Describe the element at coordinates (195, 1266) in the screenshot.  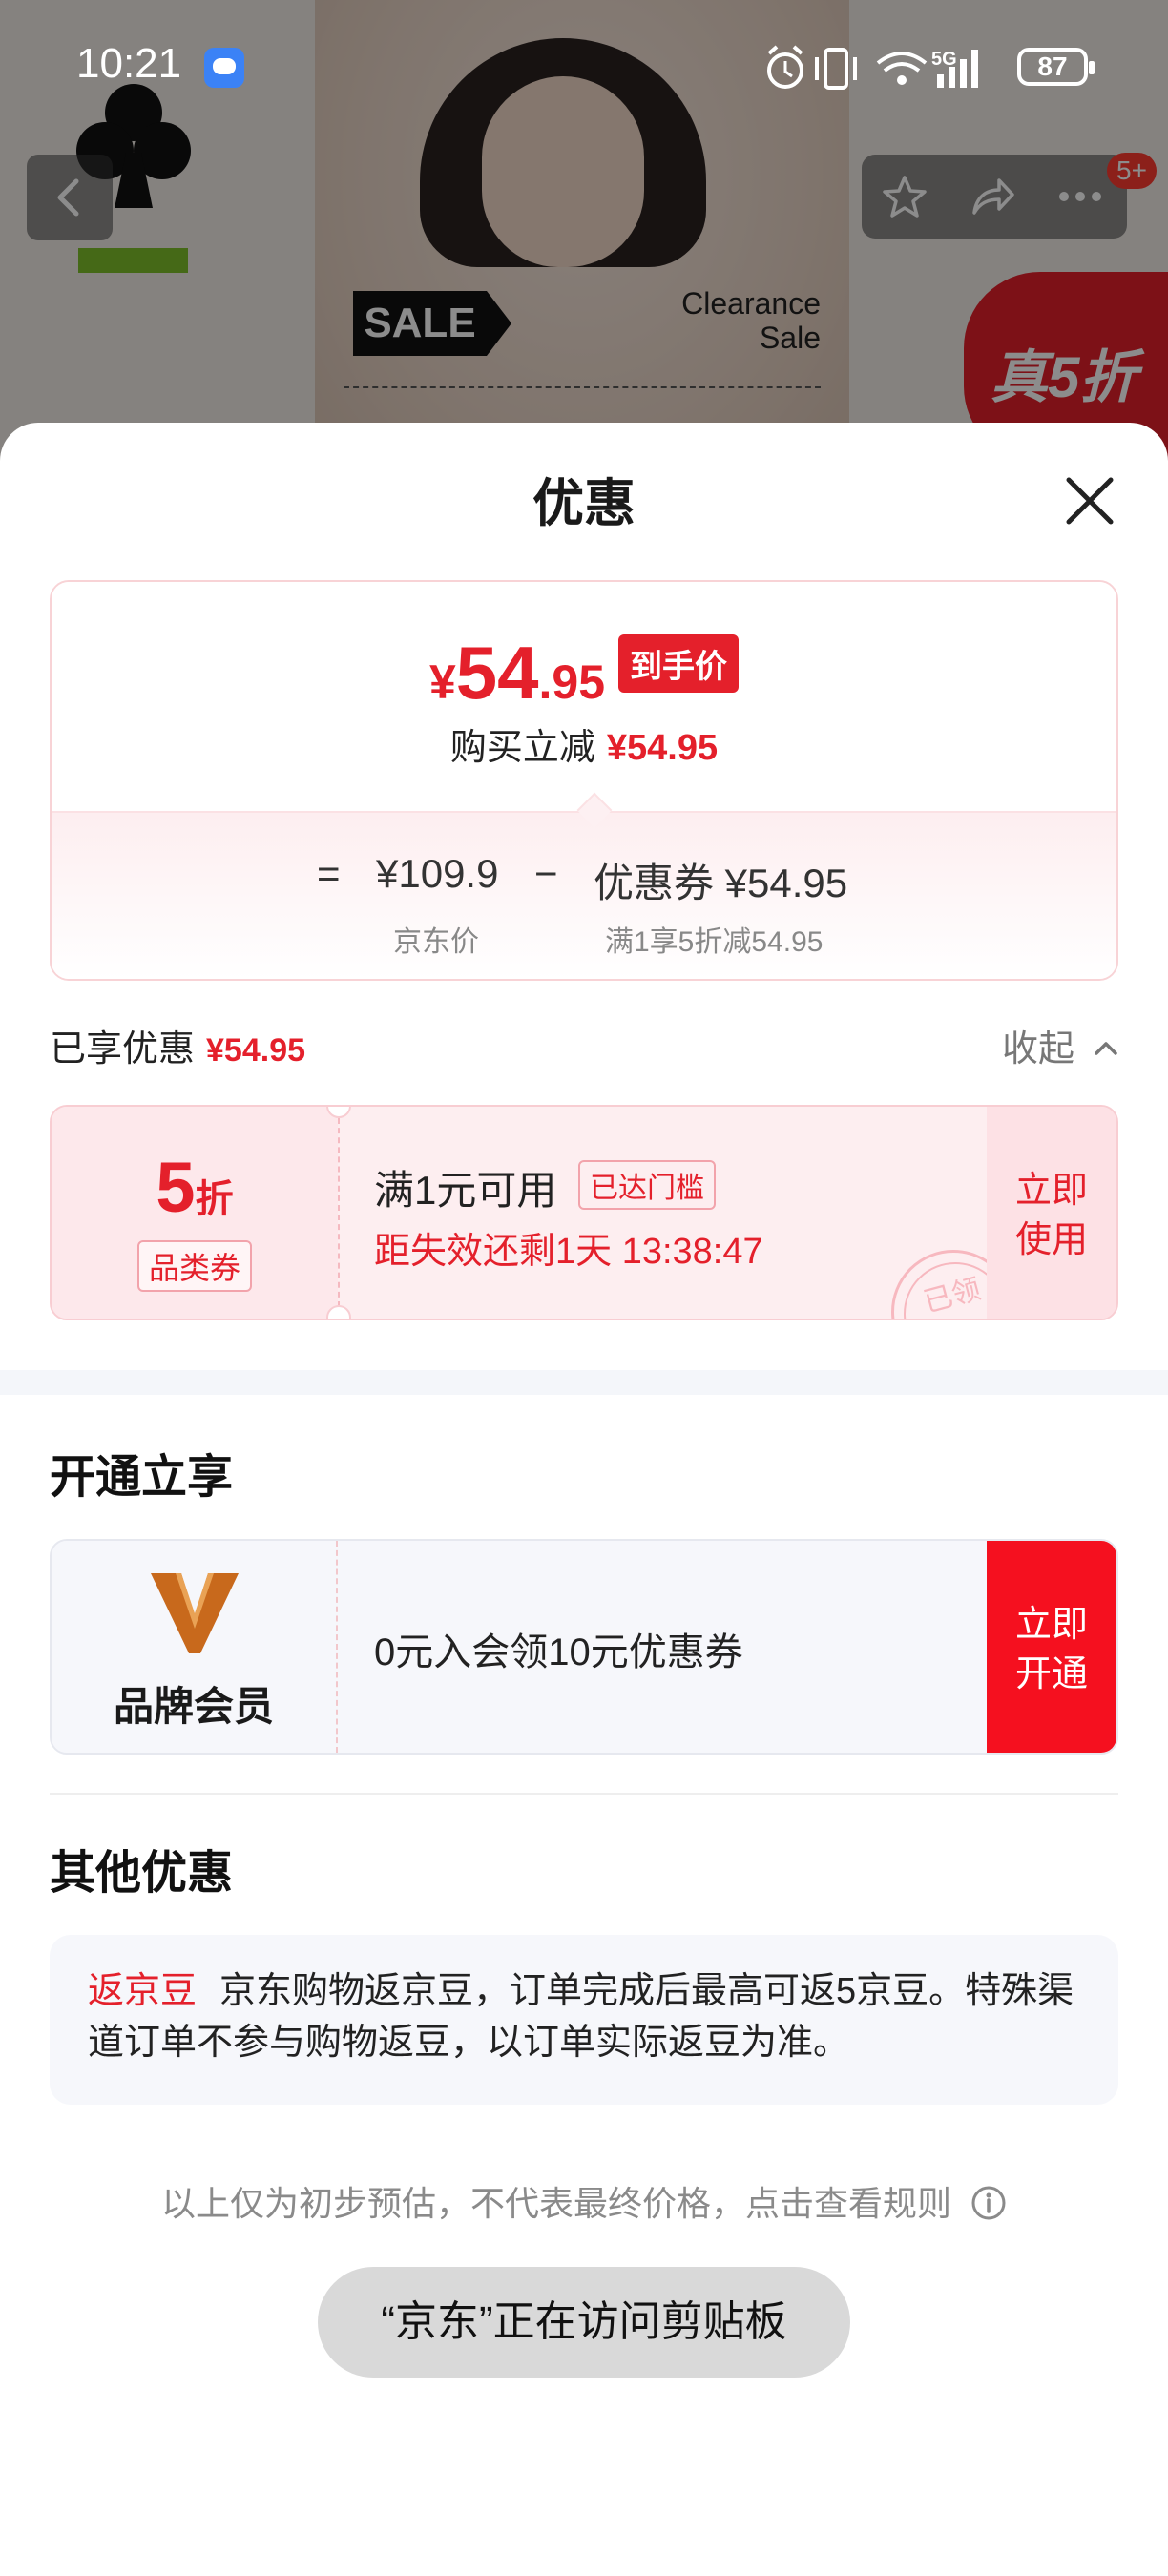
I see `coupon-type-badge: 品类券` at that location.